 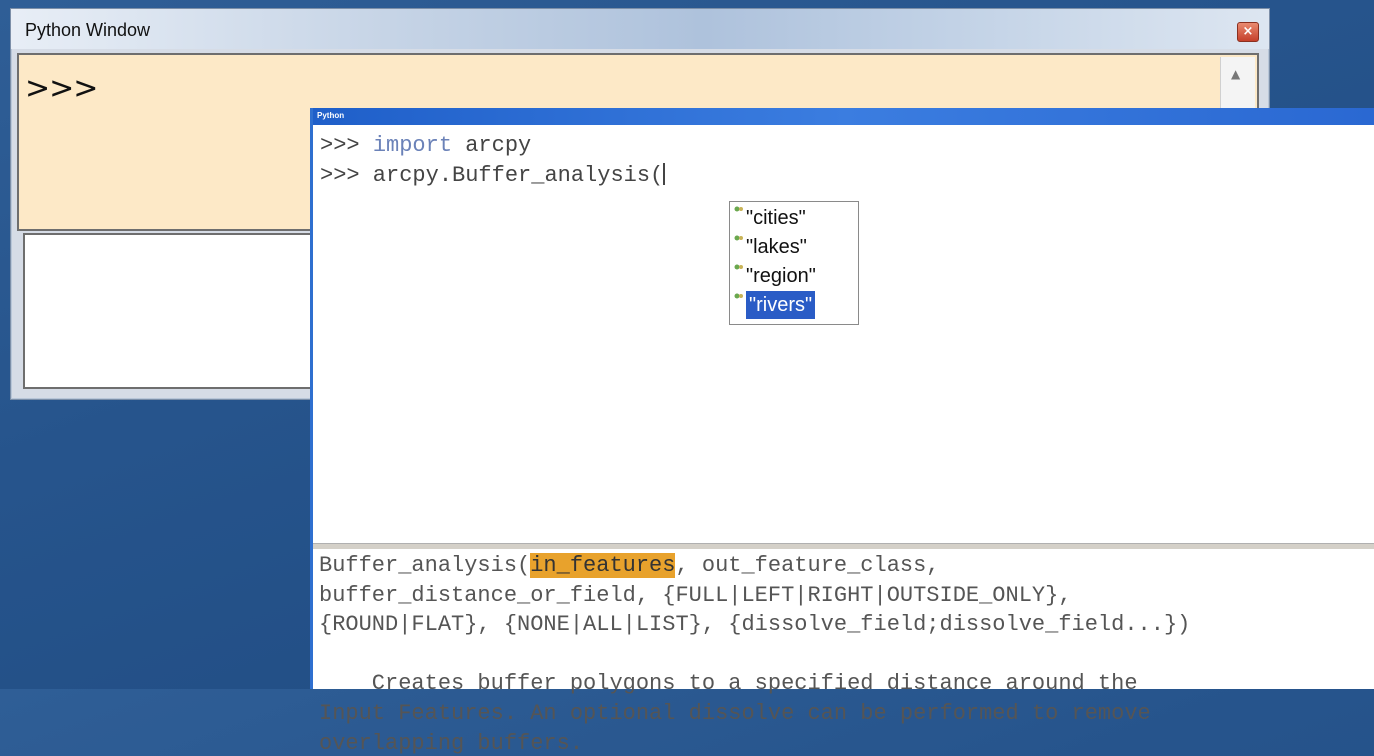 I want to click on autocomplete-item: "cities", so click(x=770, y=218).